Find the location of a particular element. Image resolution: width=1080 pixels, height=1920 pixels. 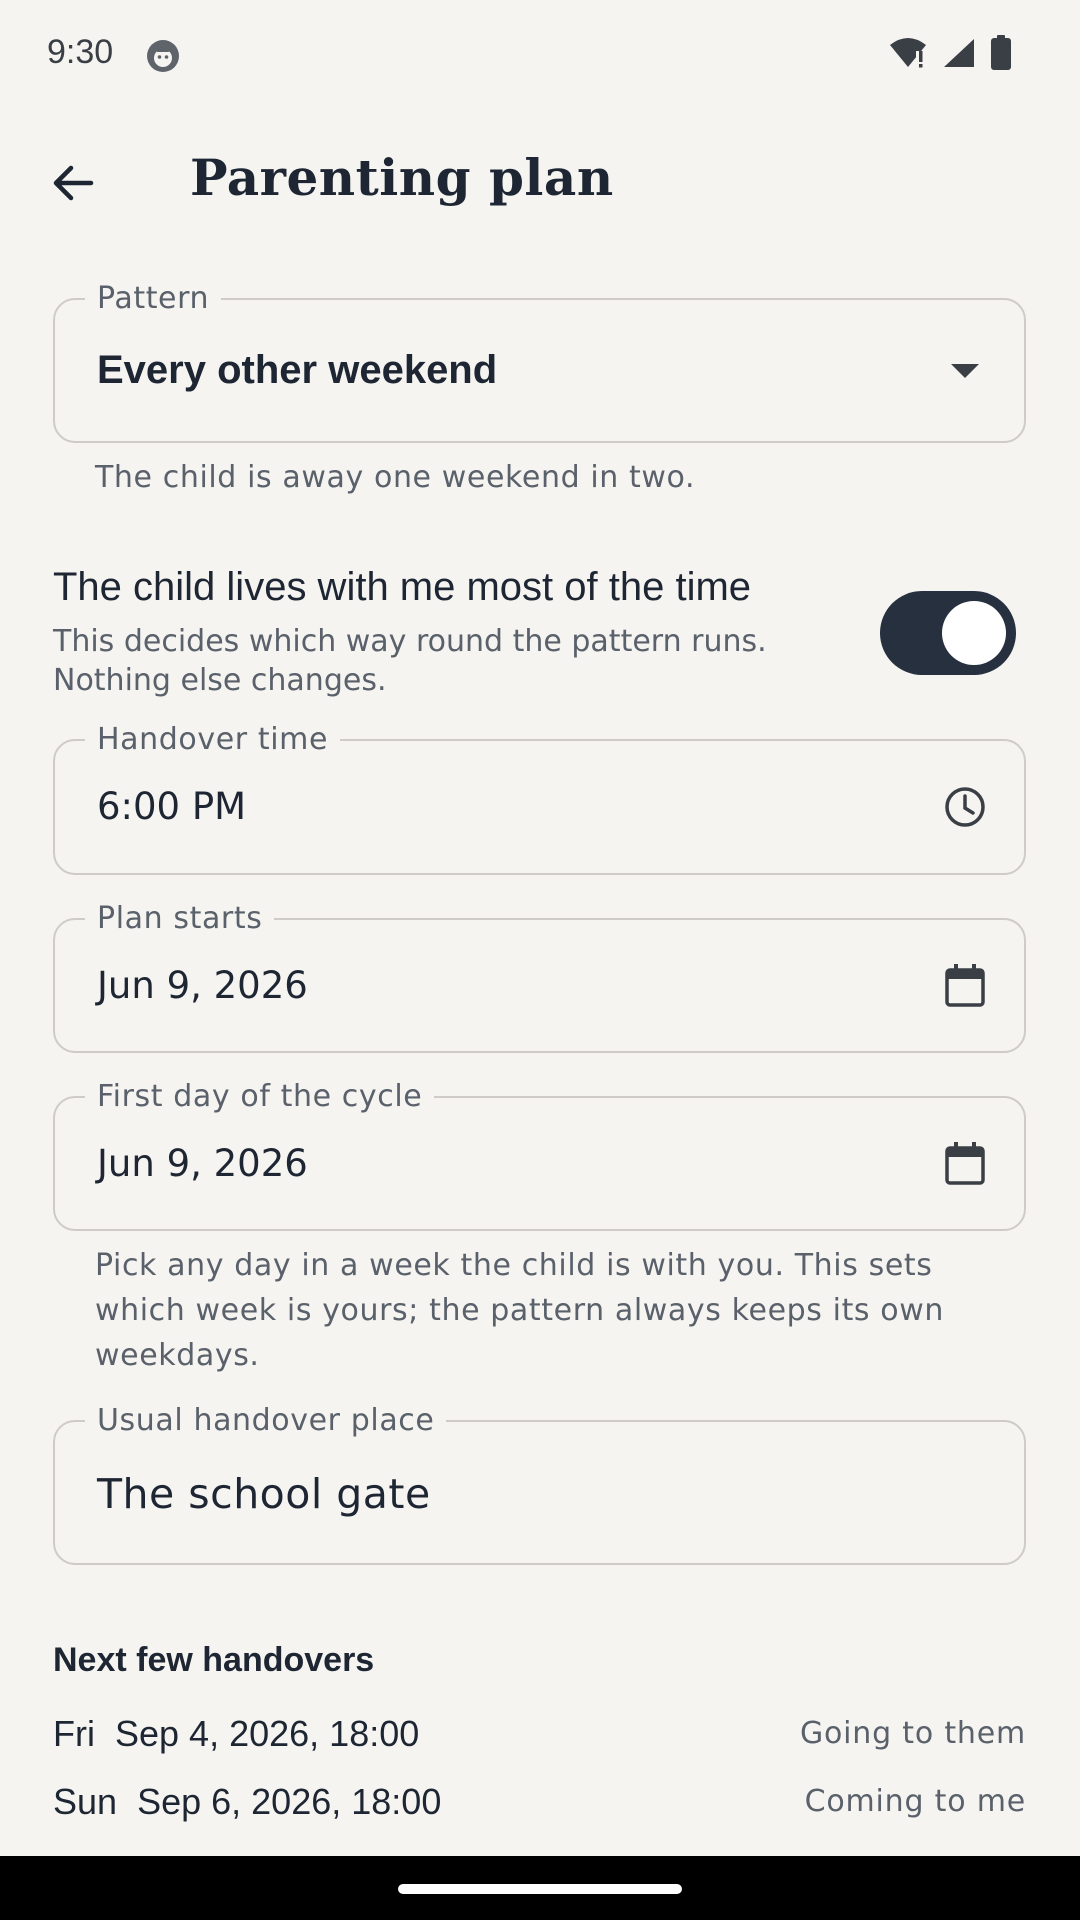

app-notification-icon is located at coordinates (163, 56).